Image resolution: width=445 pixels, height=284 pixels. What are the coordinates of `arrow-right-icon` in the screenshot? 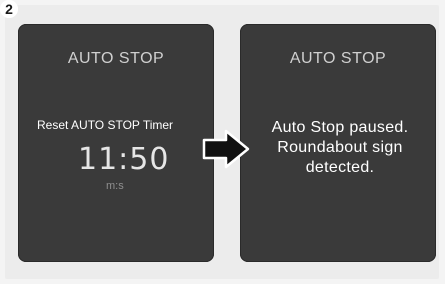 It's located at (226, 149).